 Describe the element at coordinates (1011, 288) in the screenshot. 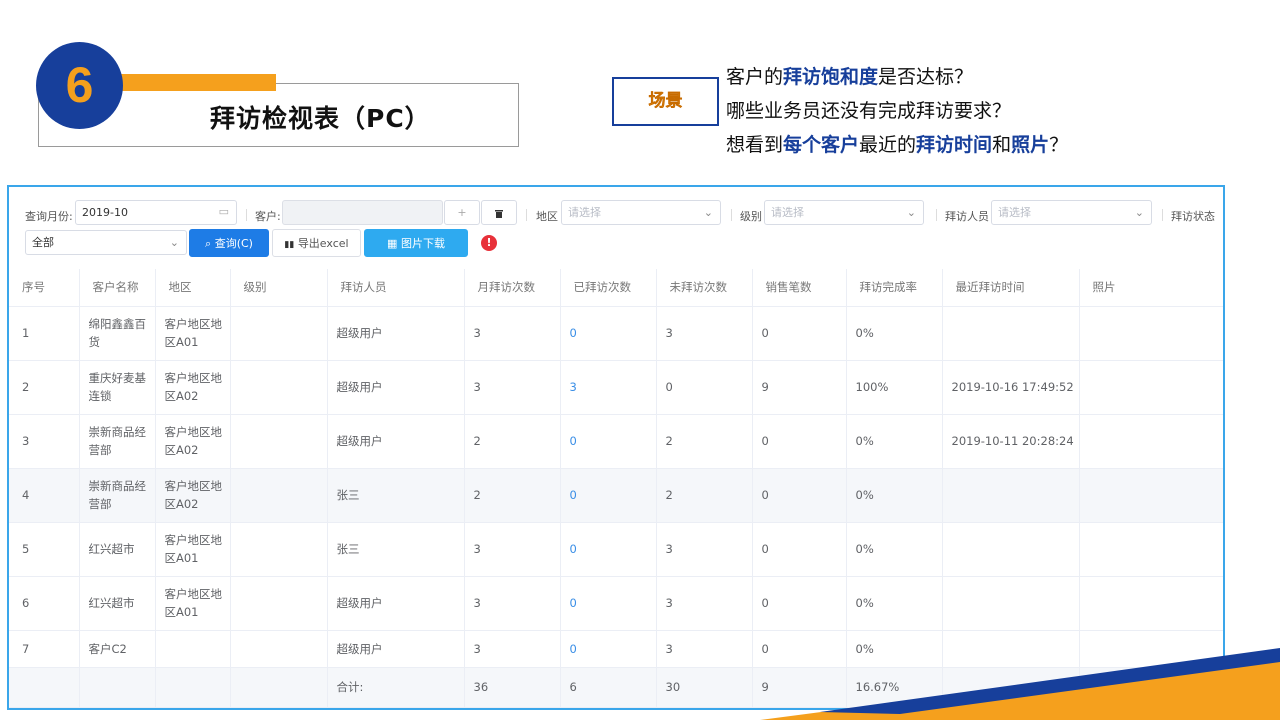

I see `column-header: 最近拜访时间` at that location.